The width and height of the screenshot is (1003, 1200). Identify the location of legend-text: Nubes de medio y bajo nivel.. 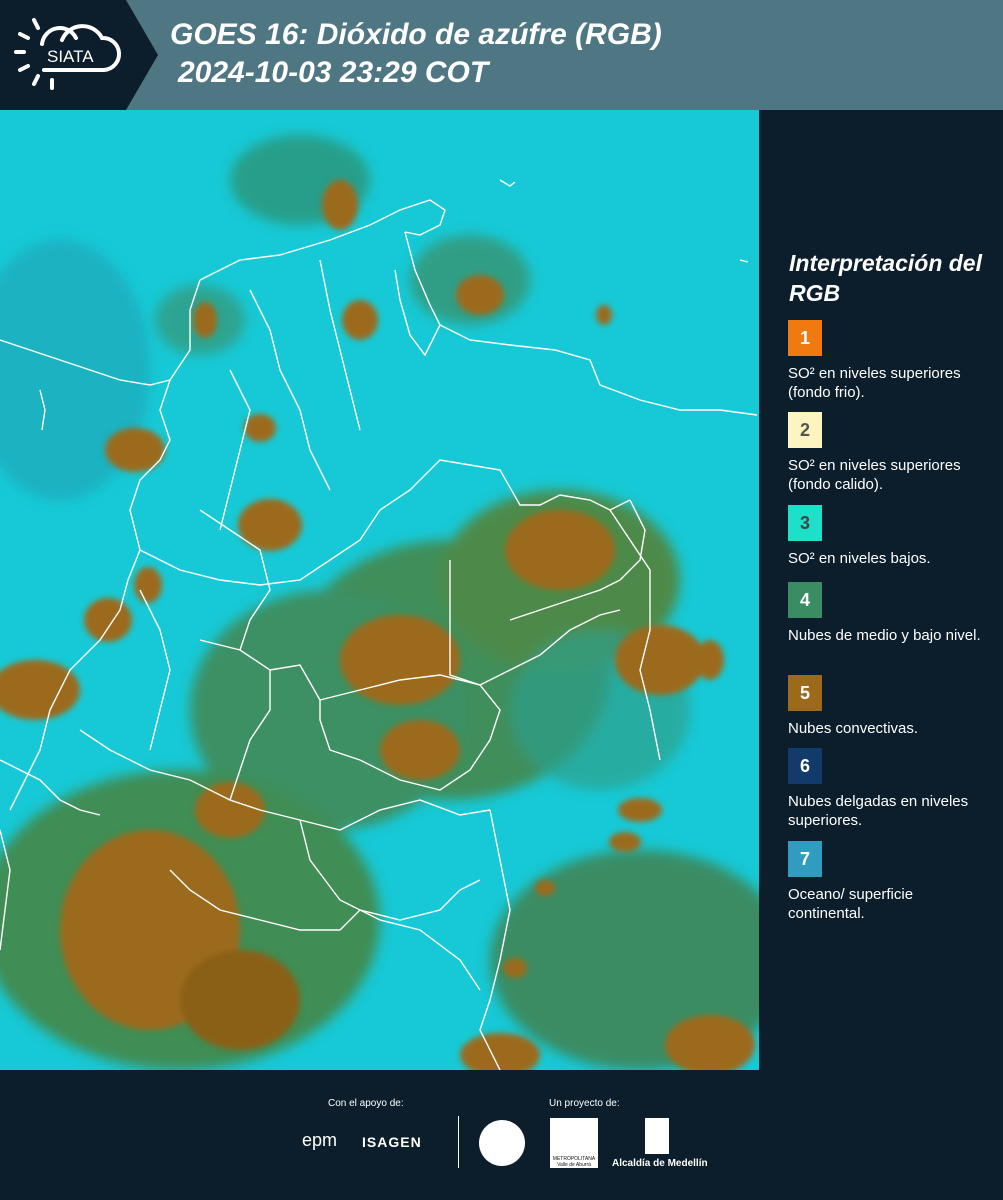
(884, 635).